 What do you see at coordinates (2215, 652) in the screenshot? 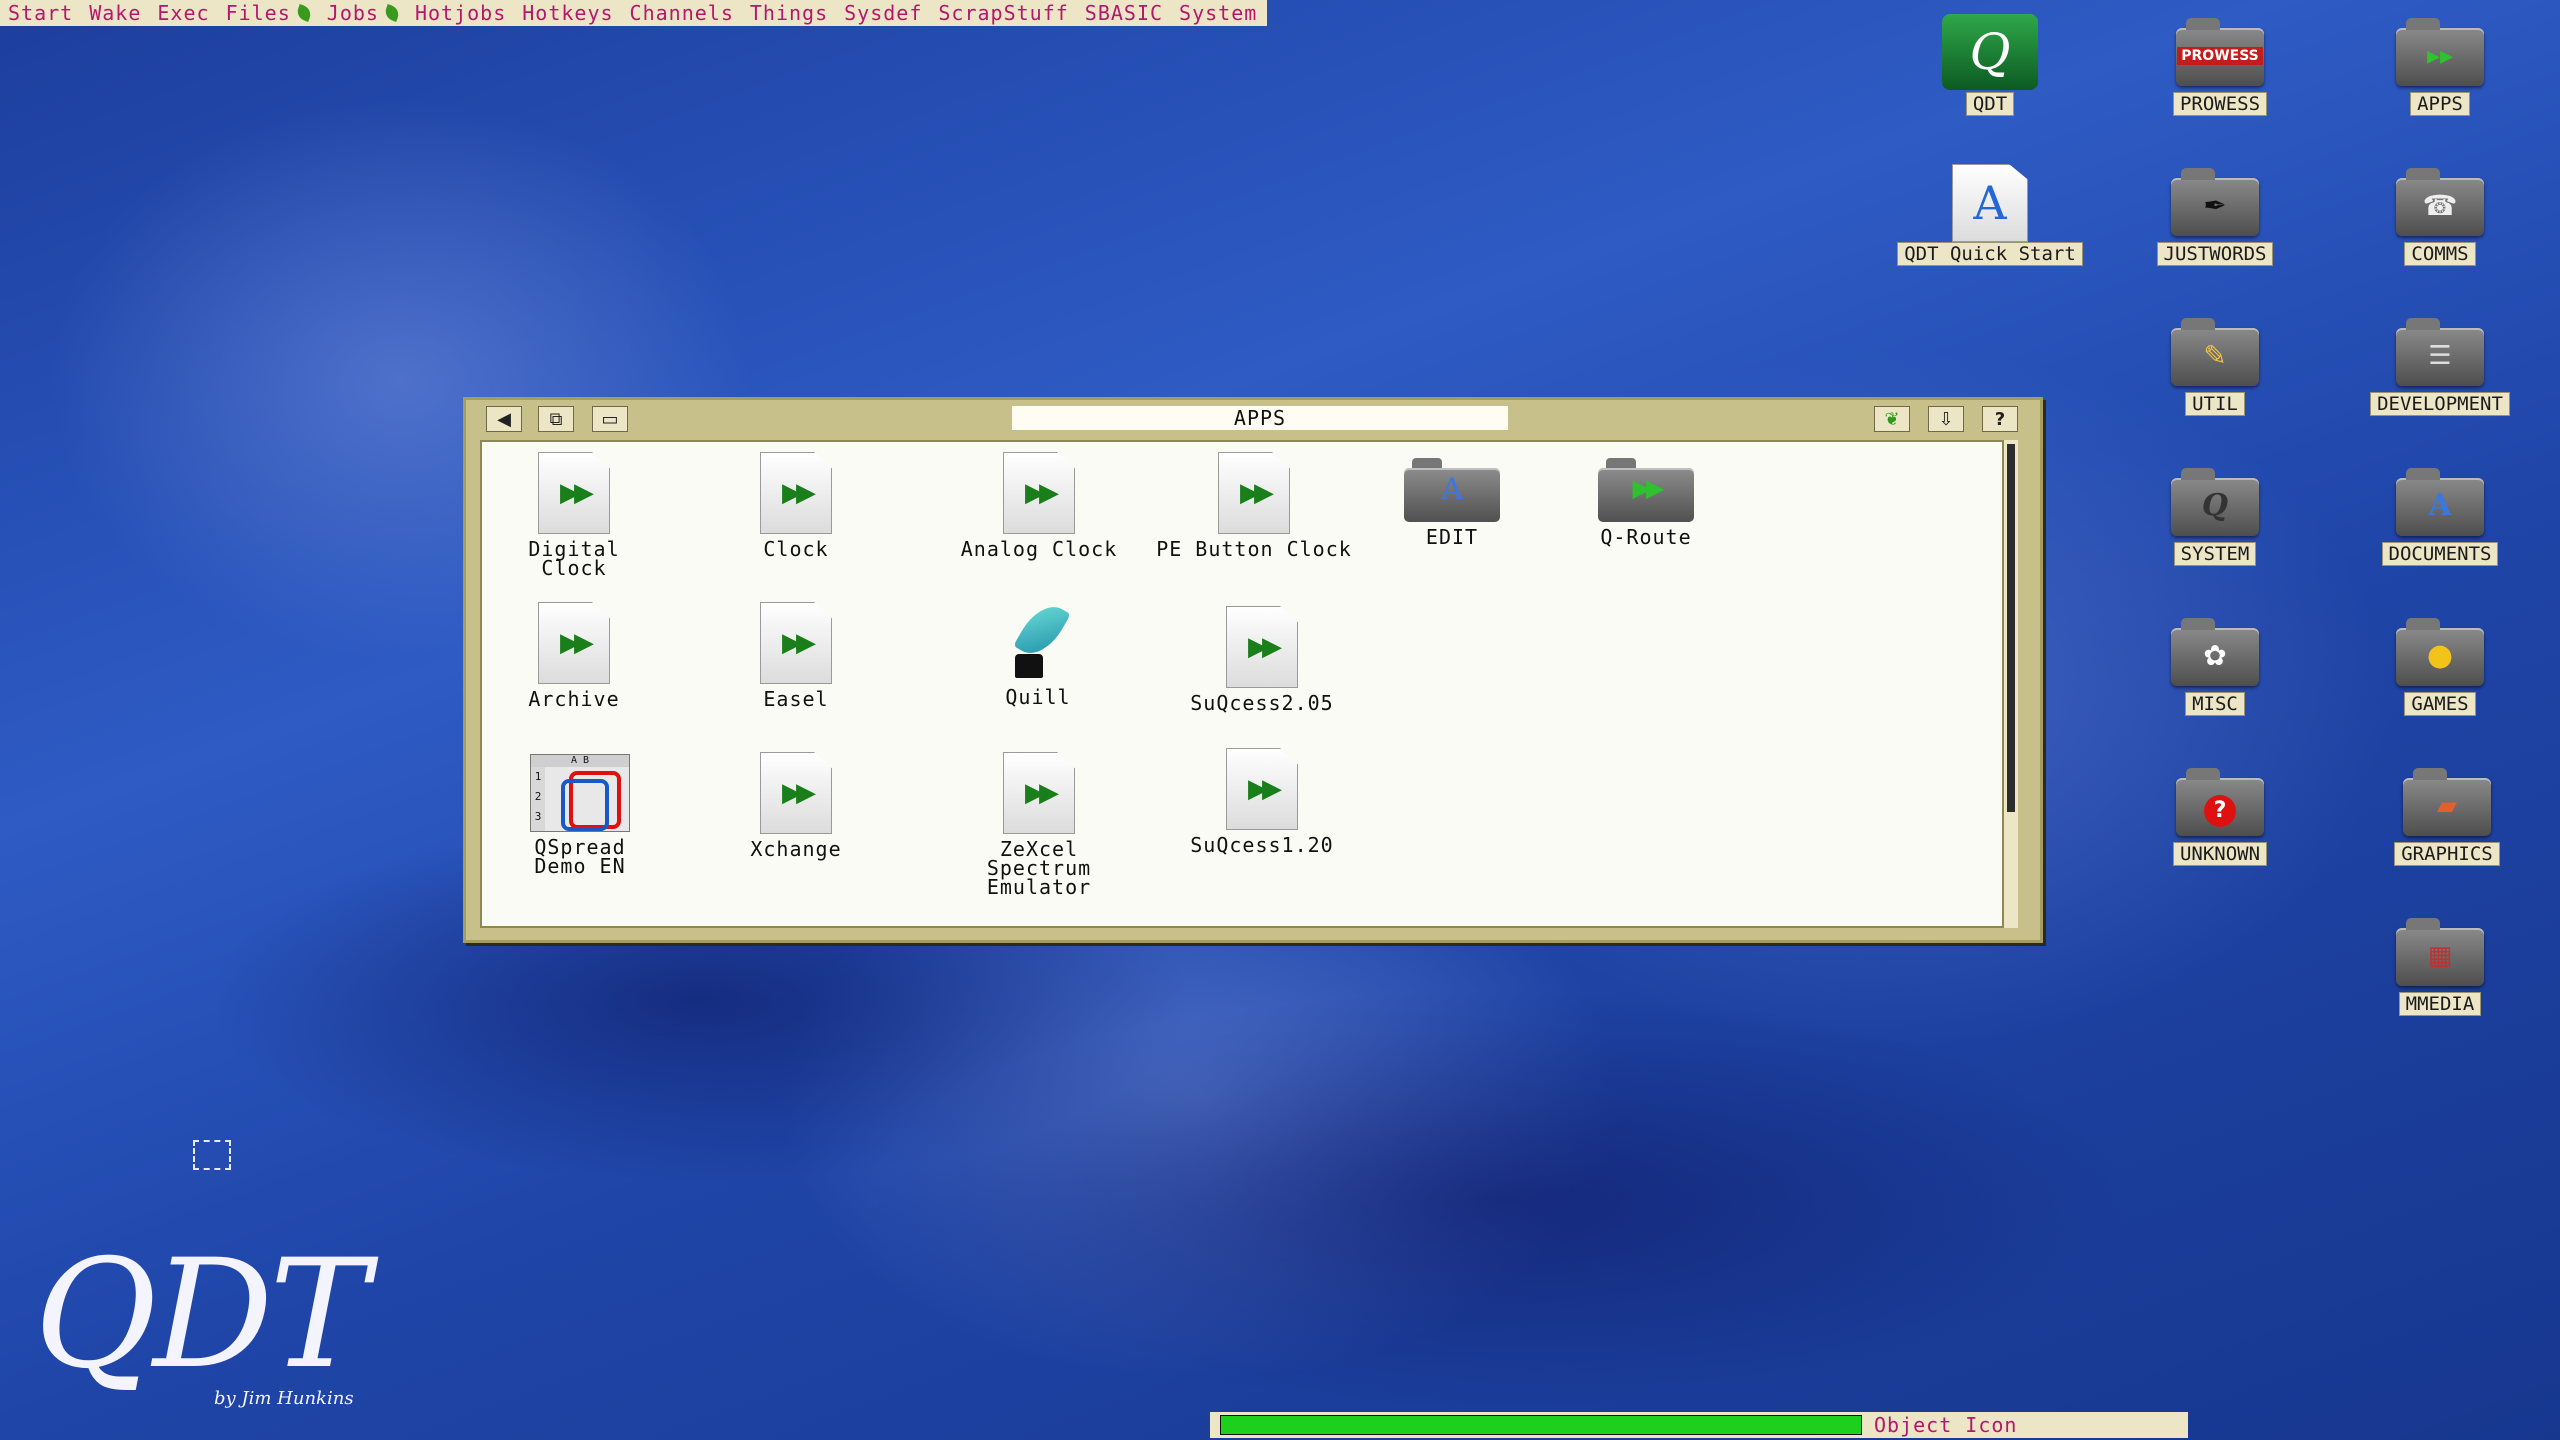
I see `misc-folder-icon: ✿` at bounding box center [2215, 652].